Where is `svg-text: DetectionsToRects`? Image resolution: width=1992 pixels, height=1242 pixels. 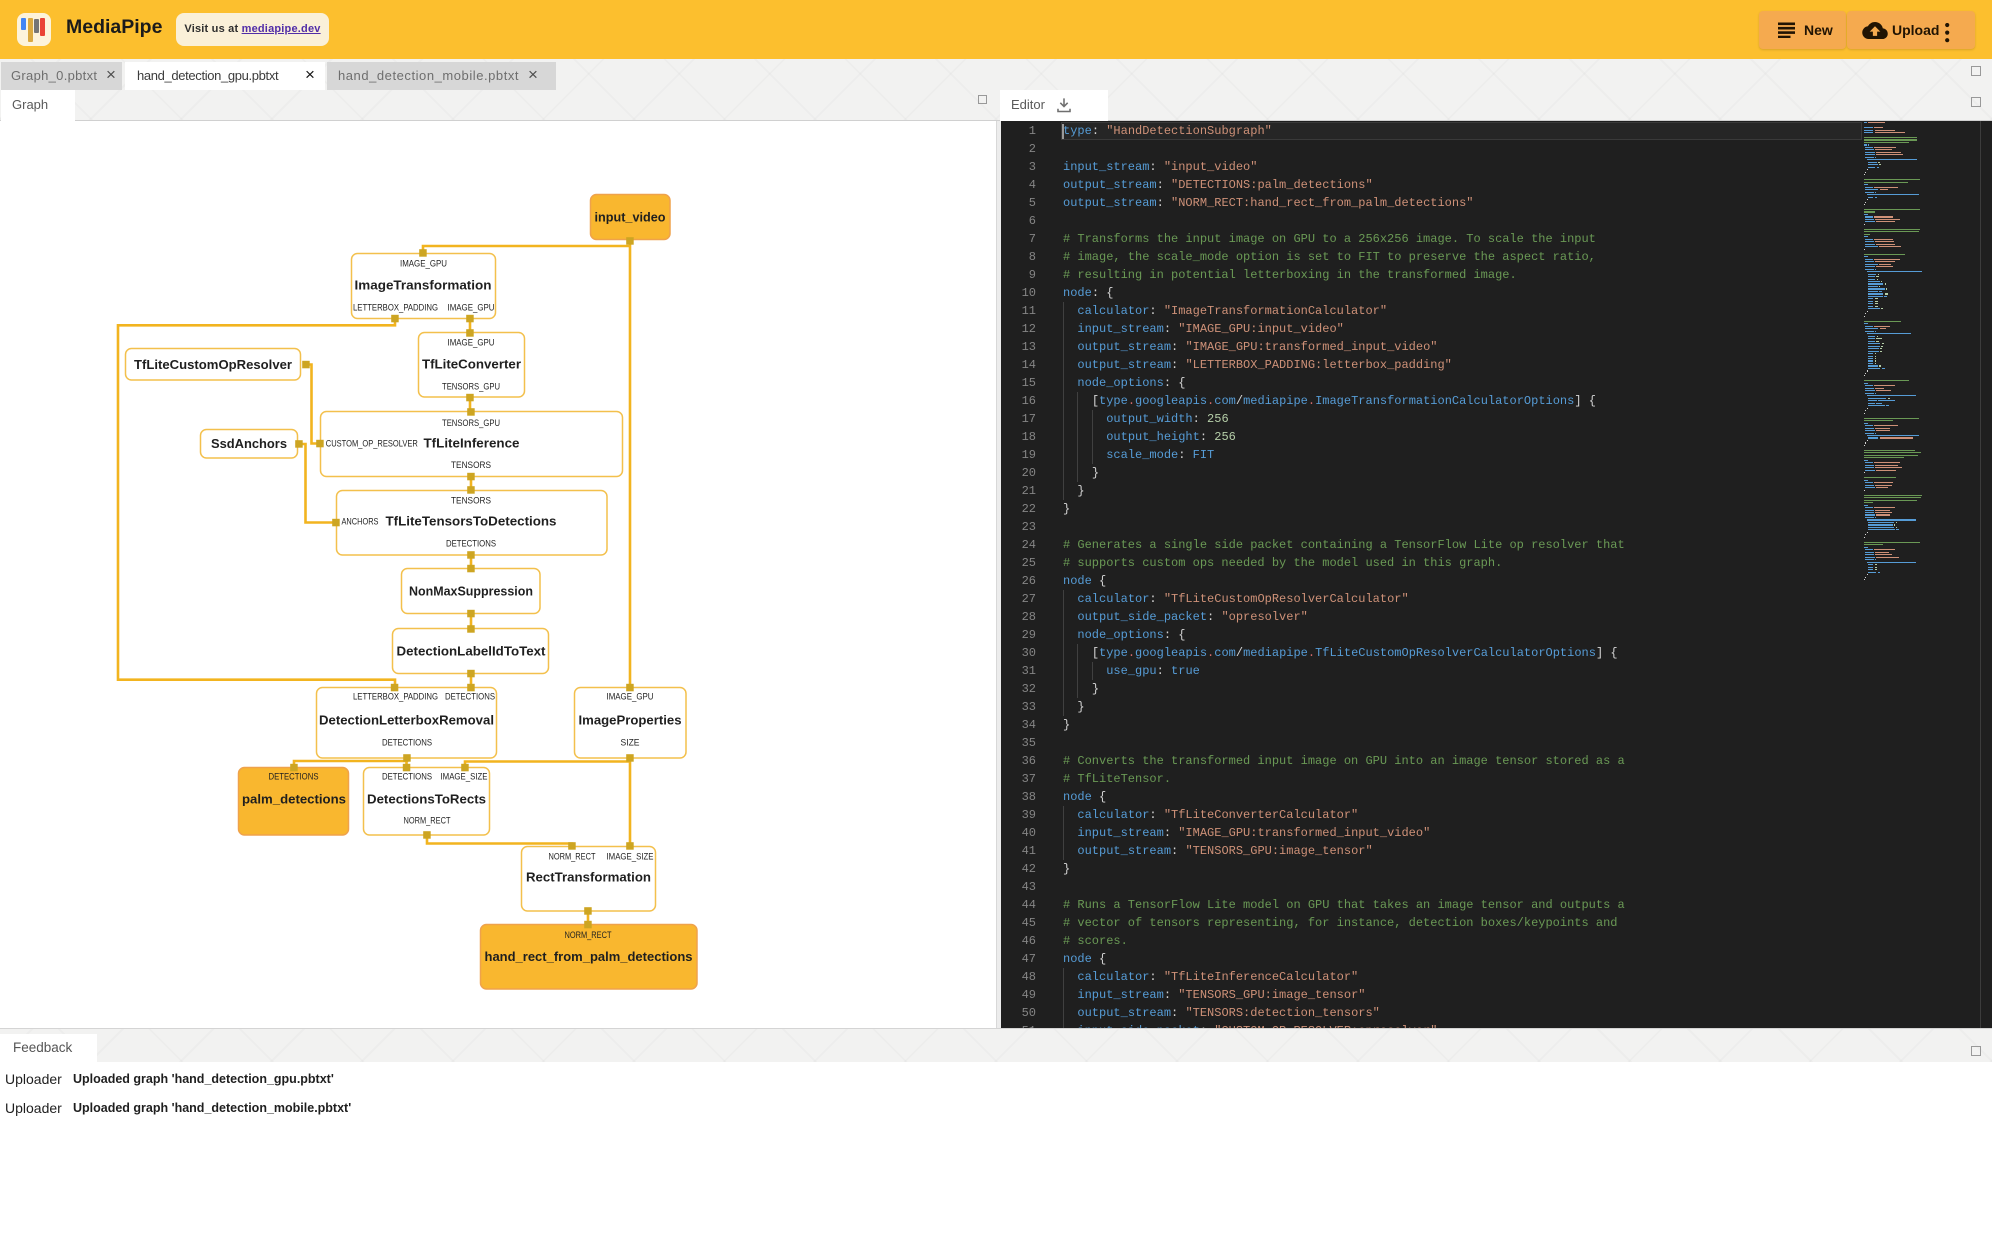
svg-text: DetectionsToRects is located at coordinates (426, 799).